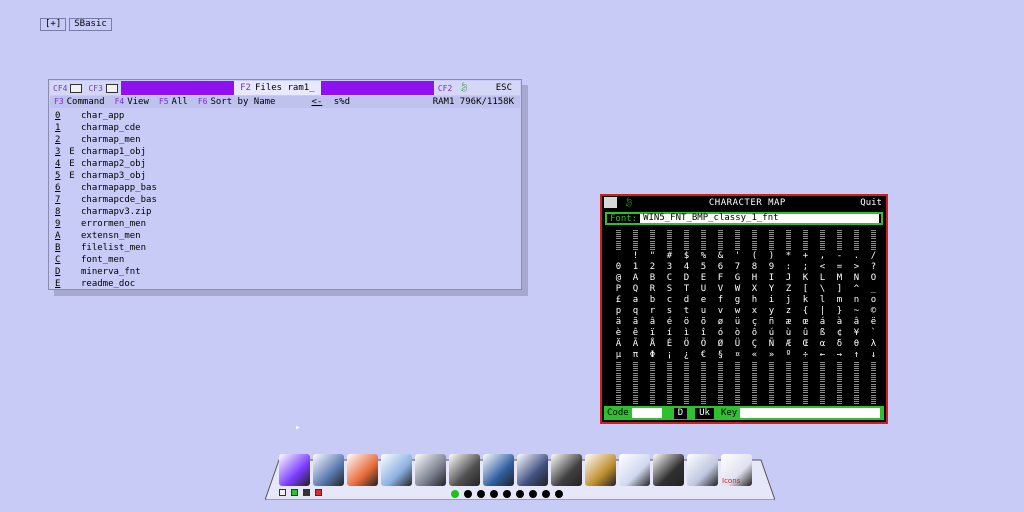  I want to click on char-cell: #, so click(669, 256).